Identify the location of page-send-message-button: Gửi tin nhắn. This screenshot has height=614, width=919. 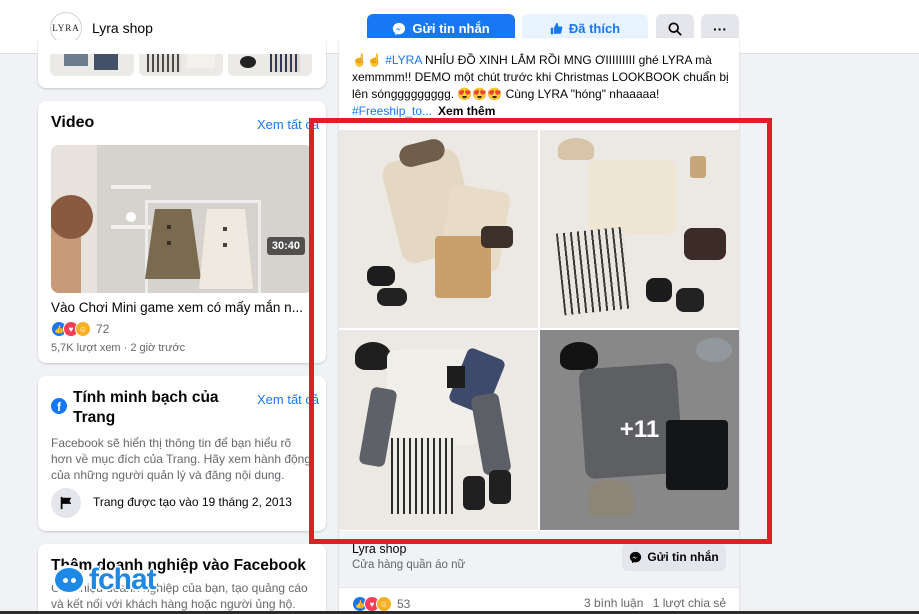
(674, 557).